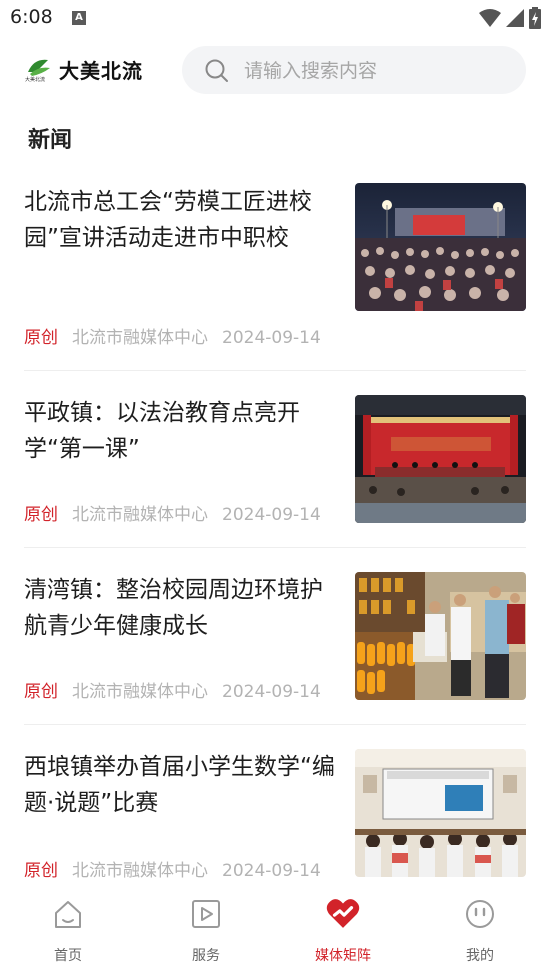 The height and width of the screenshot is (976, 549). I want to click on status-bar: 6:08 A, so click(274, 18).